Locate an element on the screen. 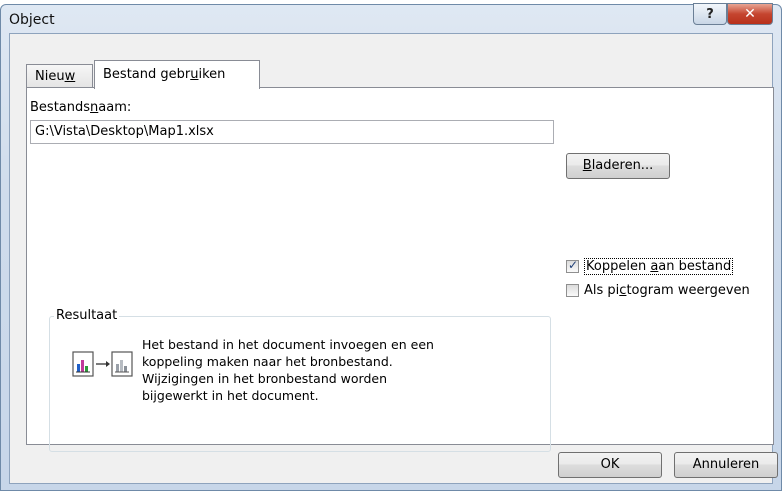 Image resolution: width=782 pixels, height=491 pixels. tab-use-file-label: Bestand gebr is located at coordinates (147, 74).